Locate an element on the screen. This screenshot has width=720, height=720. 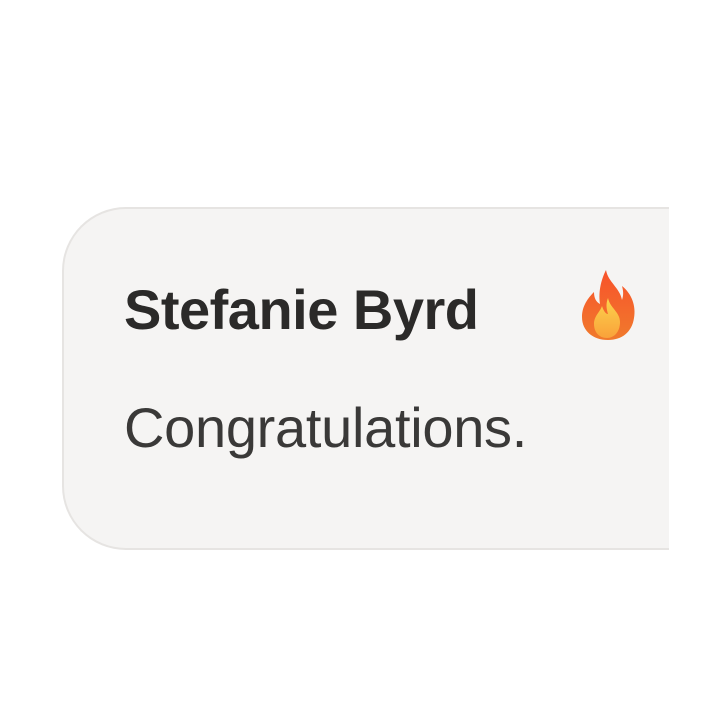
comment-author-name: Stefanie Byrd is located at coordinates (301, 310).